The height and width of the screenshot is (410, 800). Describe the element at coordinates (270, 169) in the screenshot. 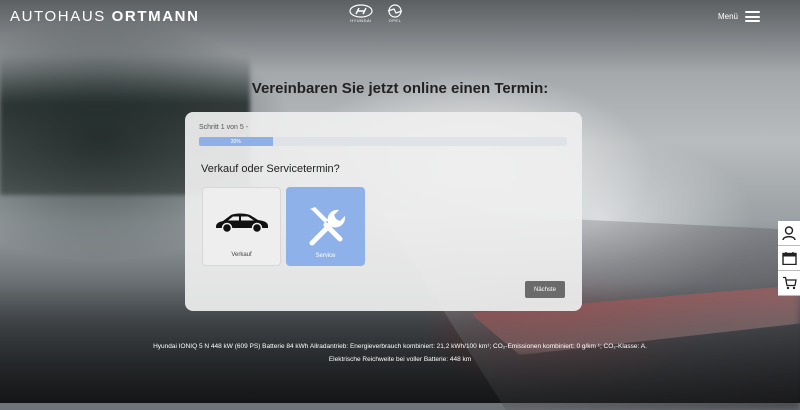

I see `form-question: Verkauf oder Servicetermin?` at that location.